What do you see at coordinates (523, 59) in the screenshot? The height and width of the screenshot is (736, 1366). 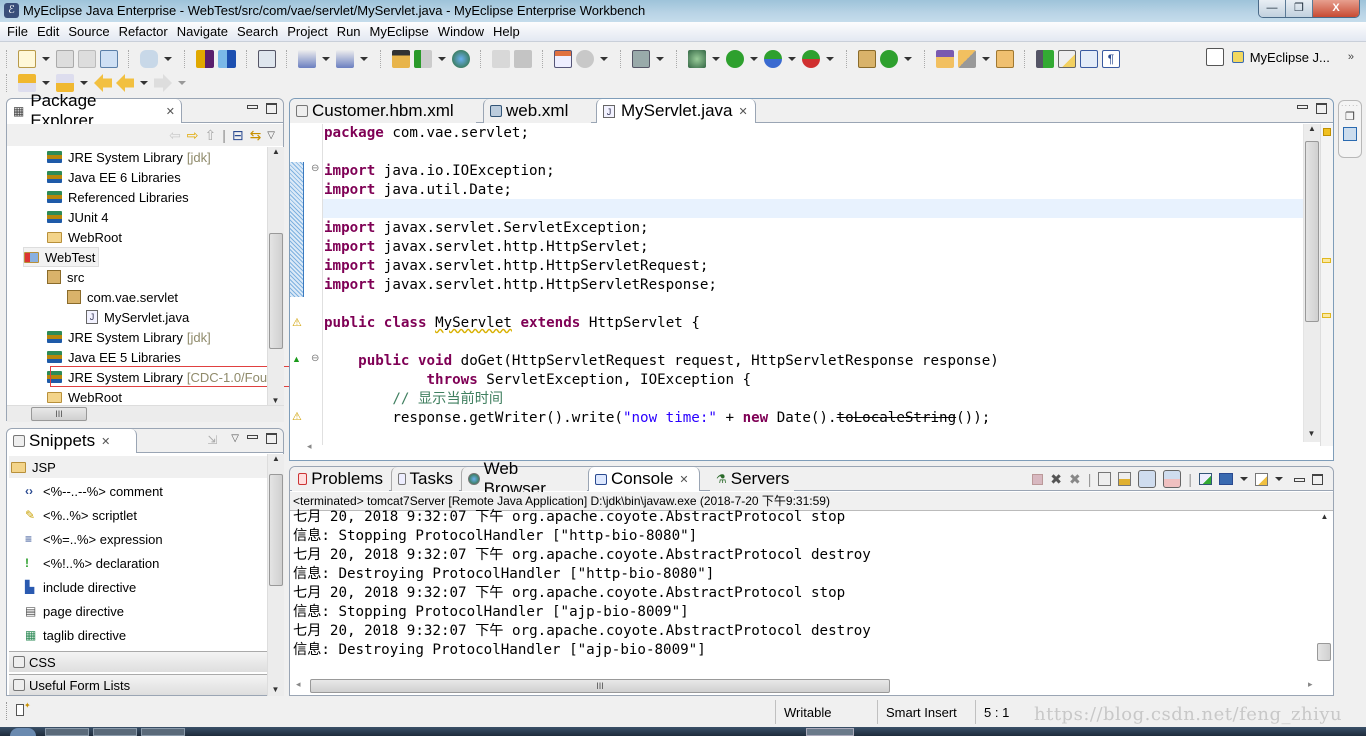 I see `open-report-icon` at bounding box center [523, 59].